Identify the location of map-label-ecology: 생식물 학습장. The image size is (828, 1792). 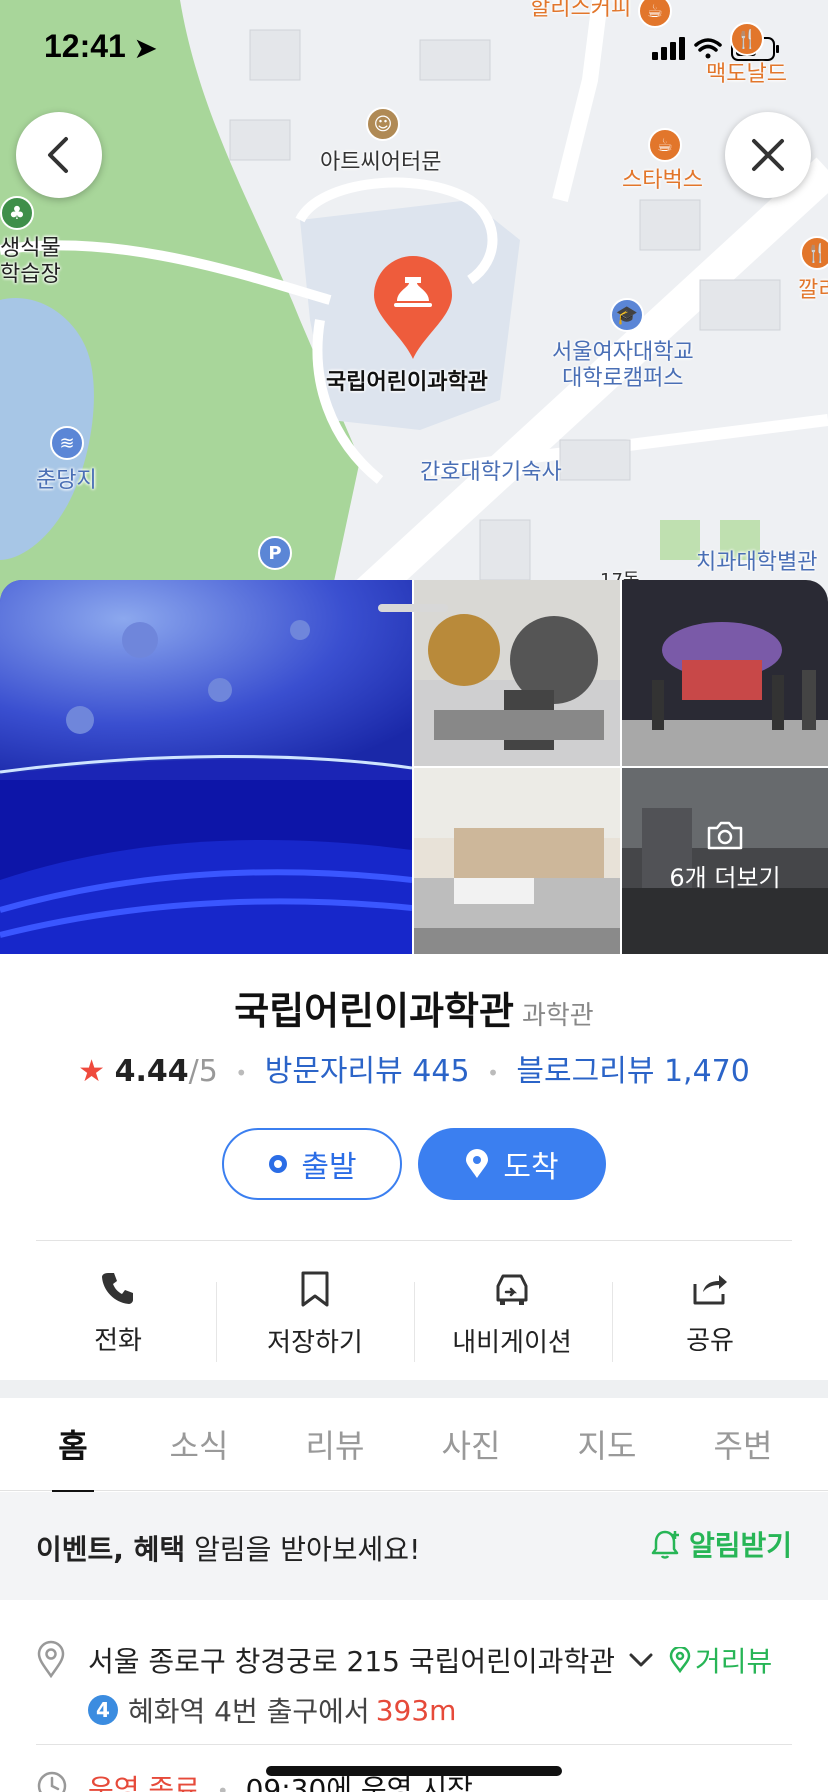
(30, 262).